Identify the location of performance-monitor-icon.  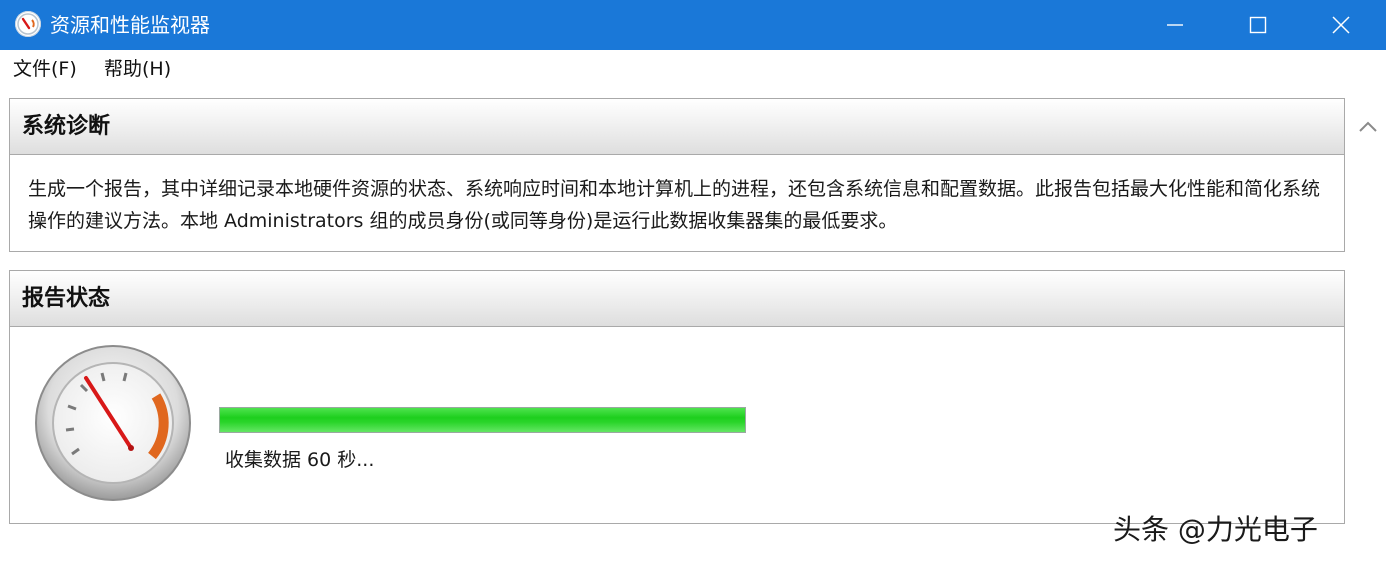
(28, 24).